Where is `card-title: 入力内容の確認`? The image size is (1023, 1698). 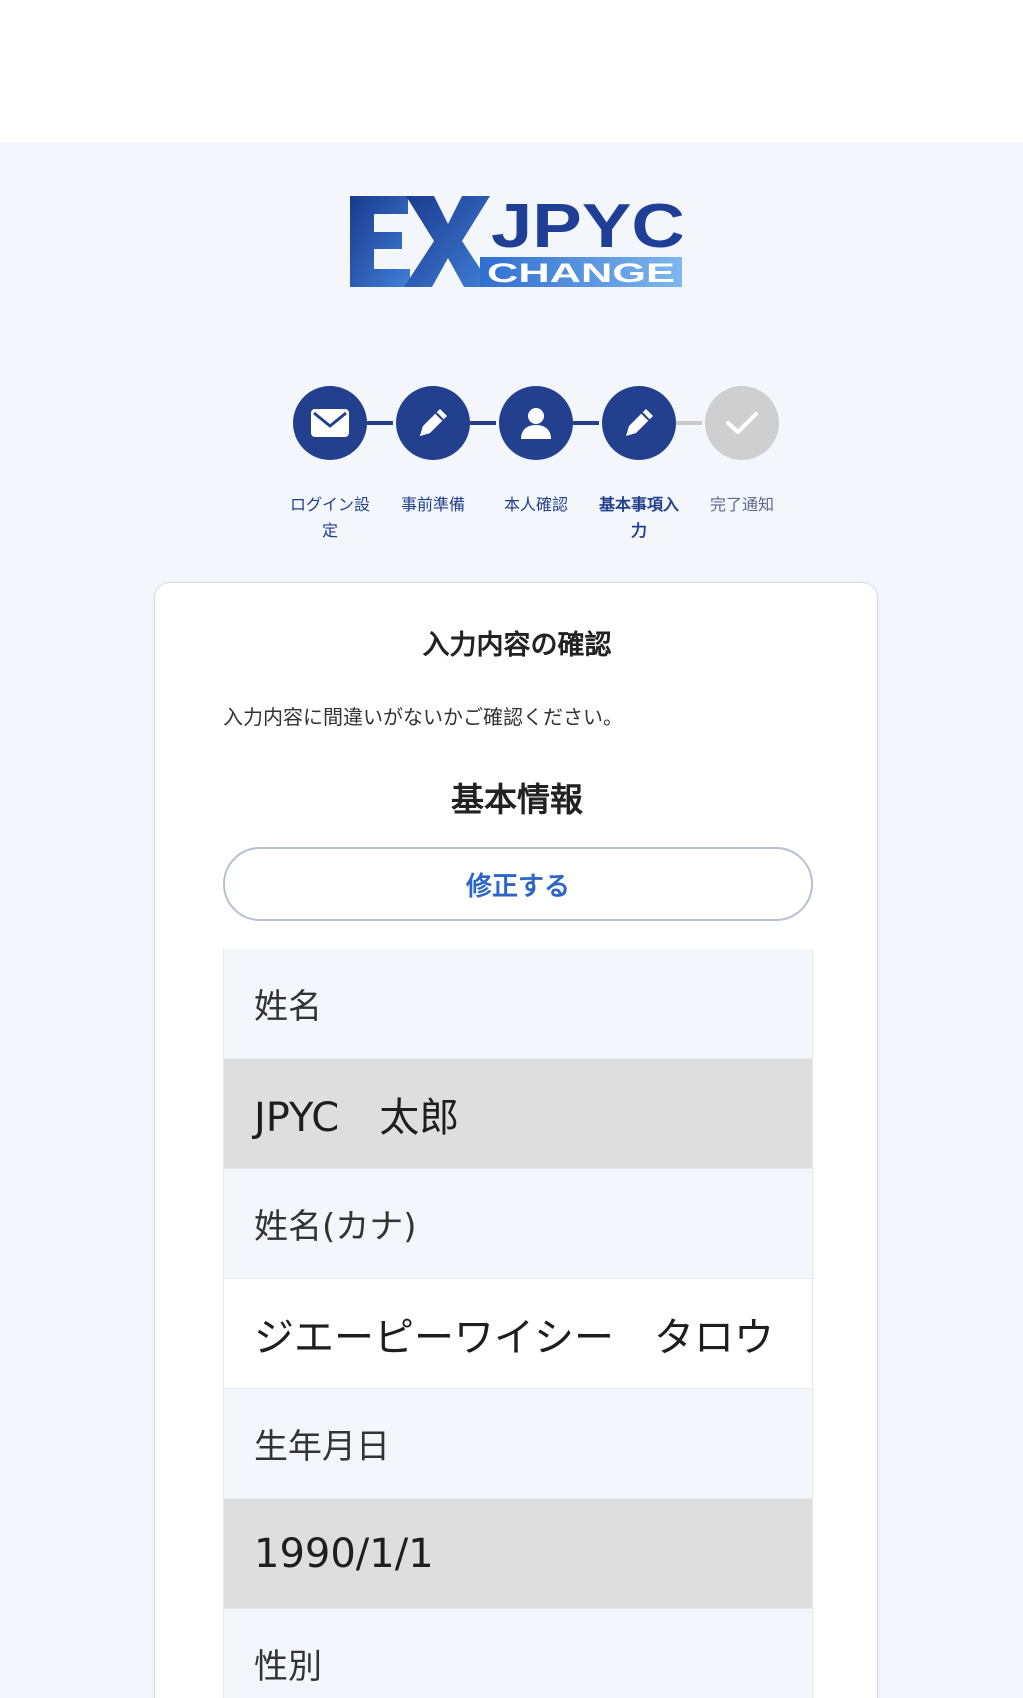
card-title: 入力内容の確認 is located at coordinates (517, 645).